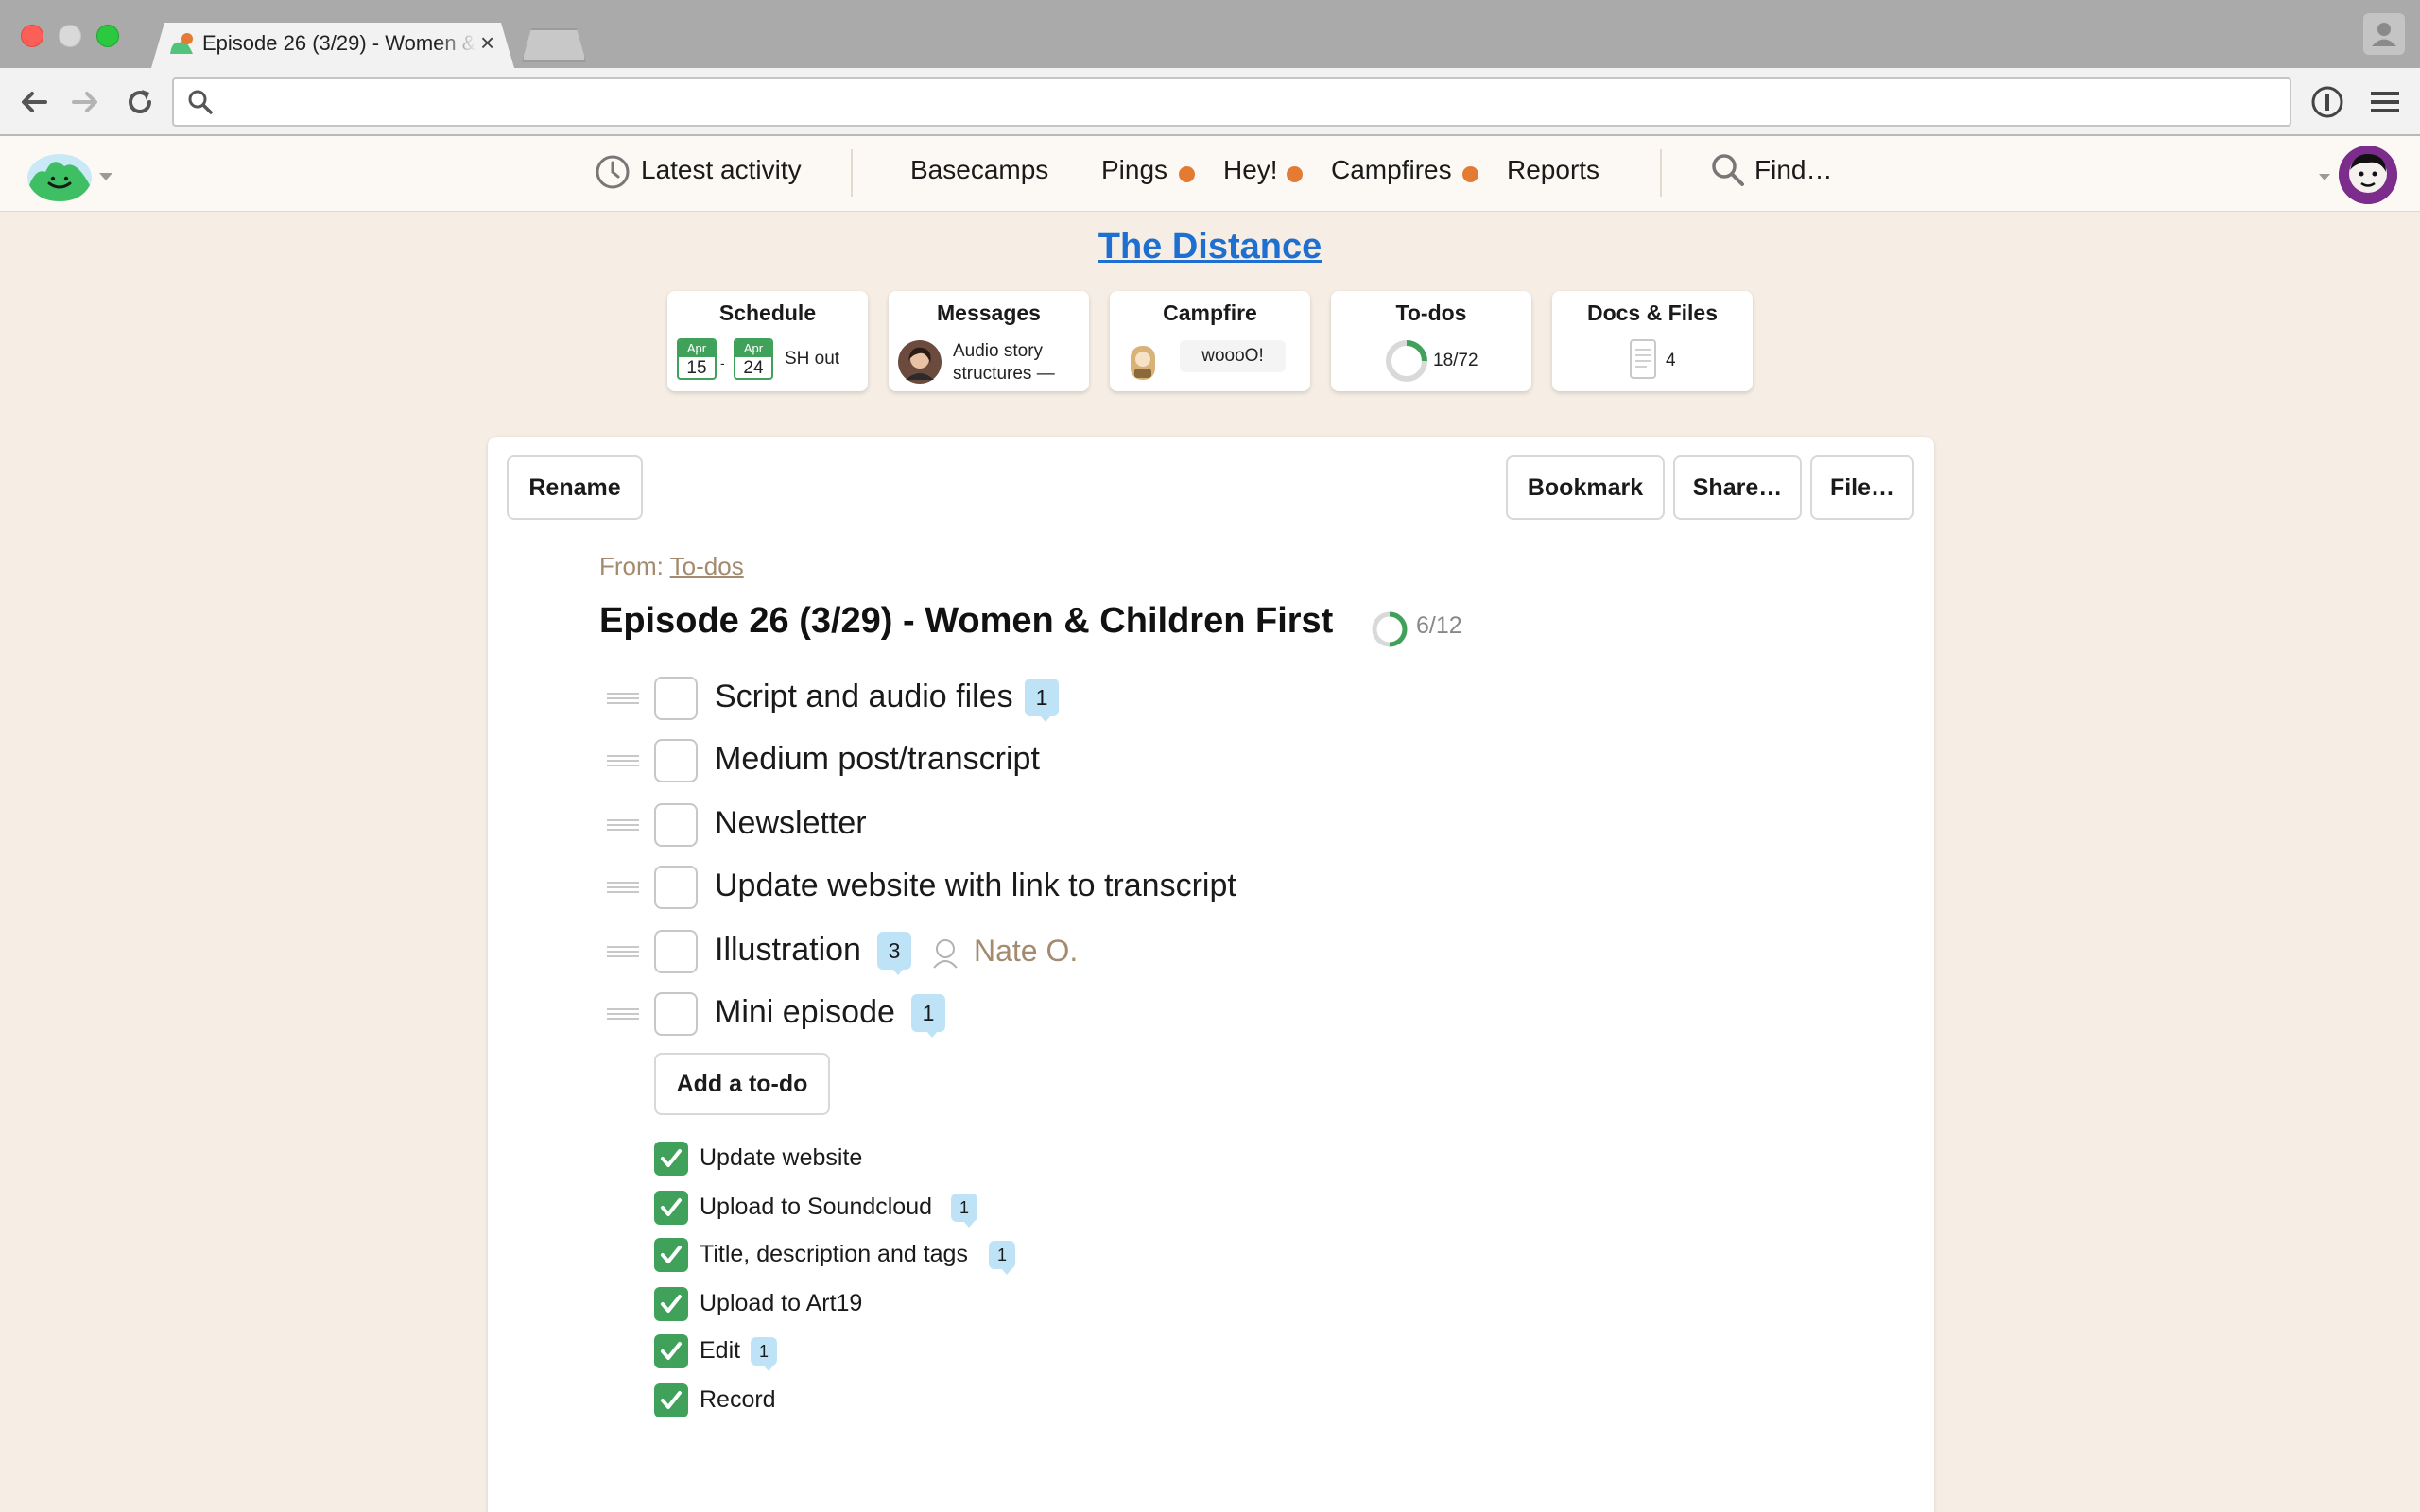 The width and height of the screenshot is (2420, 1512). Describe the element at coordinates (85, 102) in the screenshot. I see `forward-arrow-icon` at that location.